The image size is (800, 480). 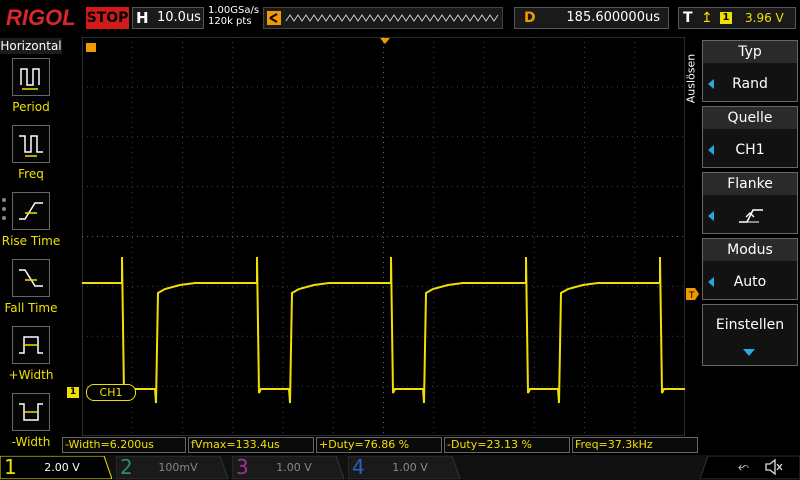 What do you see at coordinates (750, 150) in the screenshot?
I see `softkey-value: CH1` at bounding box center [750, 150].